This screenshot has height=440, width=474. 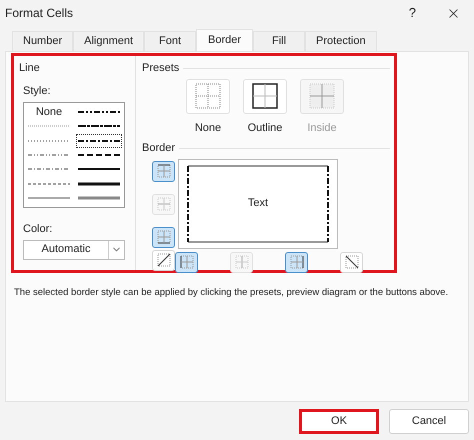 What do you see at coordinates (43, 41) in the screenshot?
I see `tab: Number` at bounding box center [43, 41].